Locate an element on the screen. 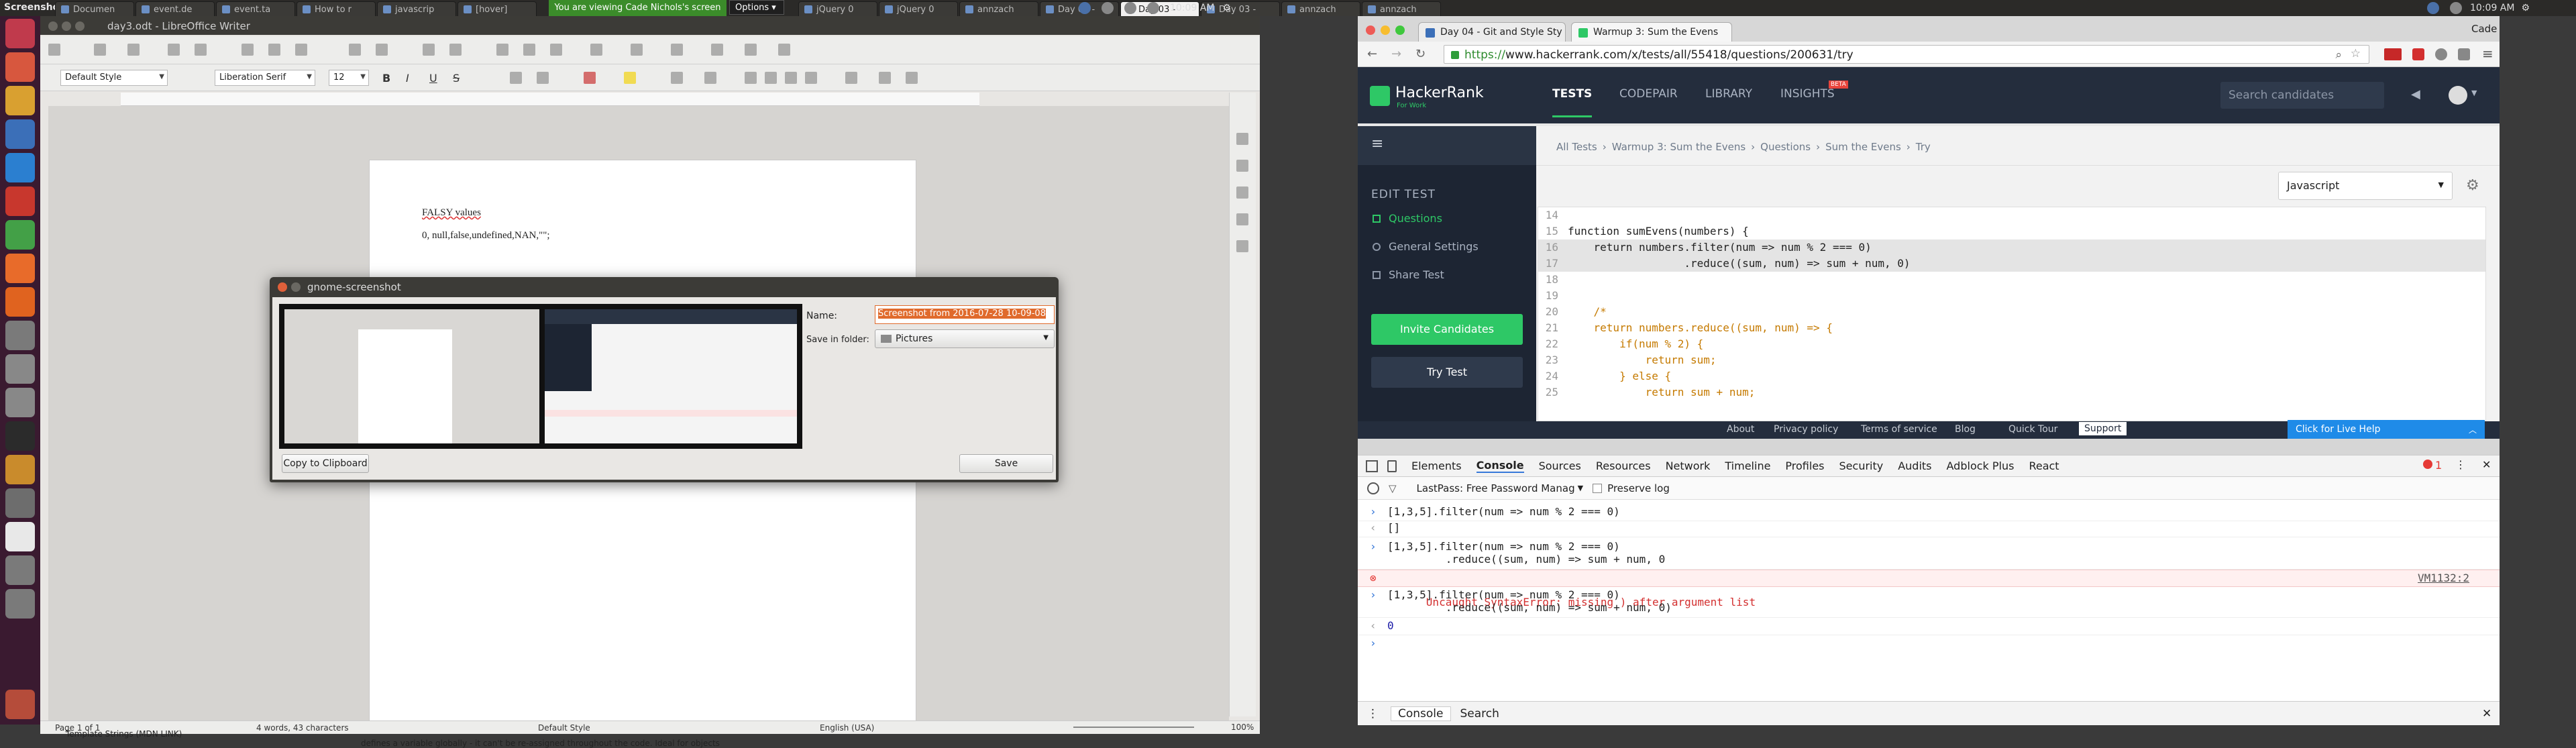 The width and height of the screenshot is (2576, 748). draw-icon is located at coordinates (784, 50).